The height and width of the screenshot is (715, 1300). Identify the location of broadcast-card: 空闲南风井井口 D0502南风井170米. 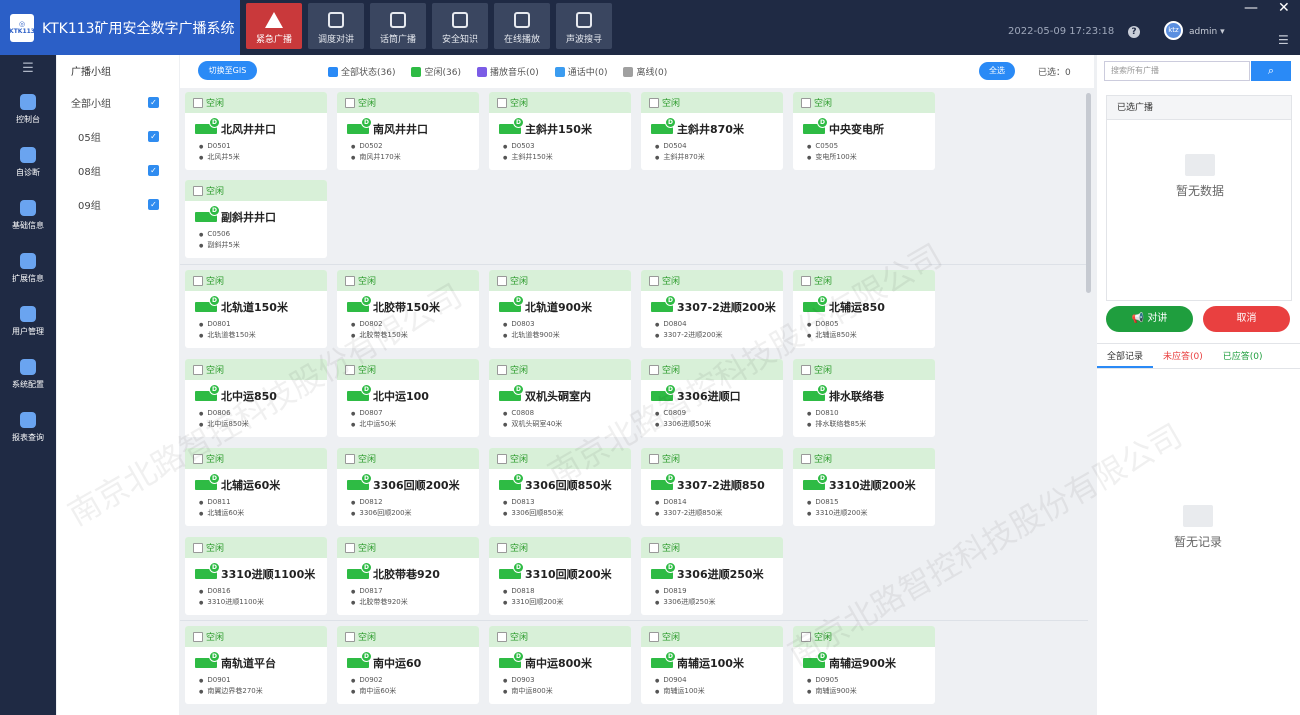
(408, 131).